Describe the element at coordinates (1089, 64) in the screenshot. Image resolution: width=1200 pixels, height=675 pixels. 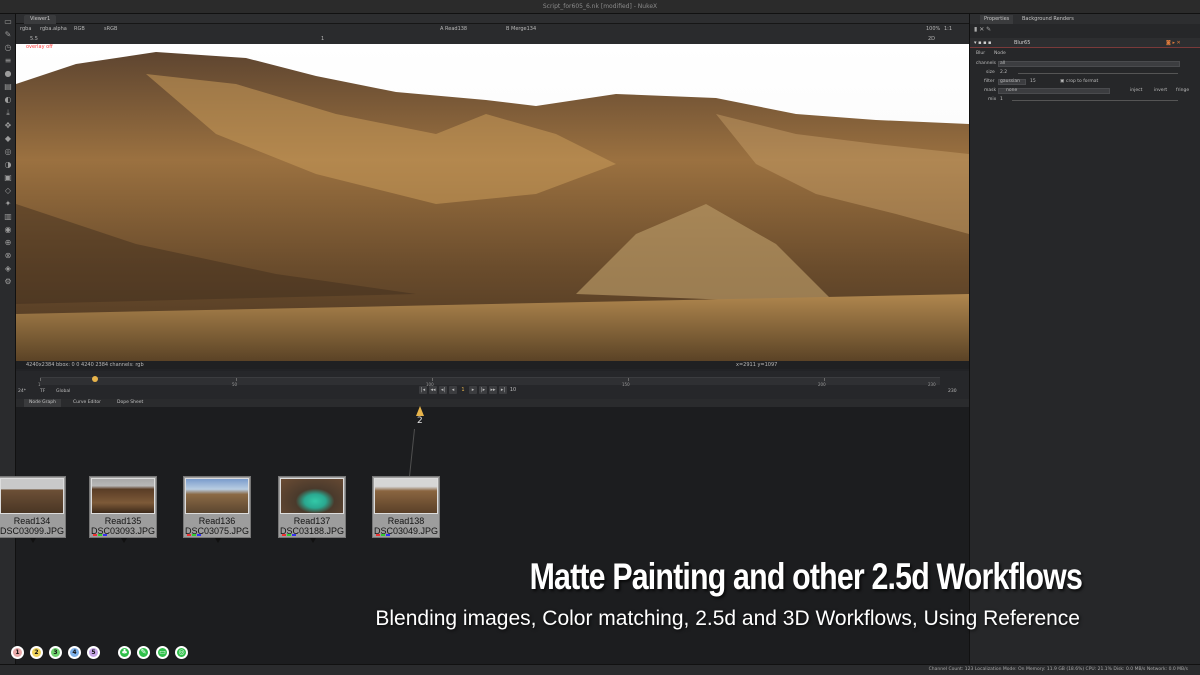
I see `channels-select` at that location.